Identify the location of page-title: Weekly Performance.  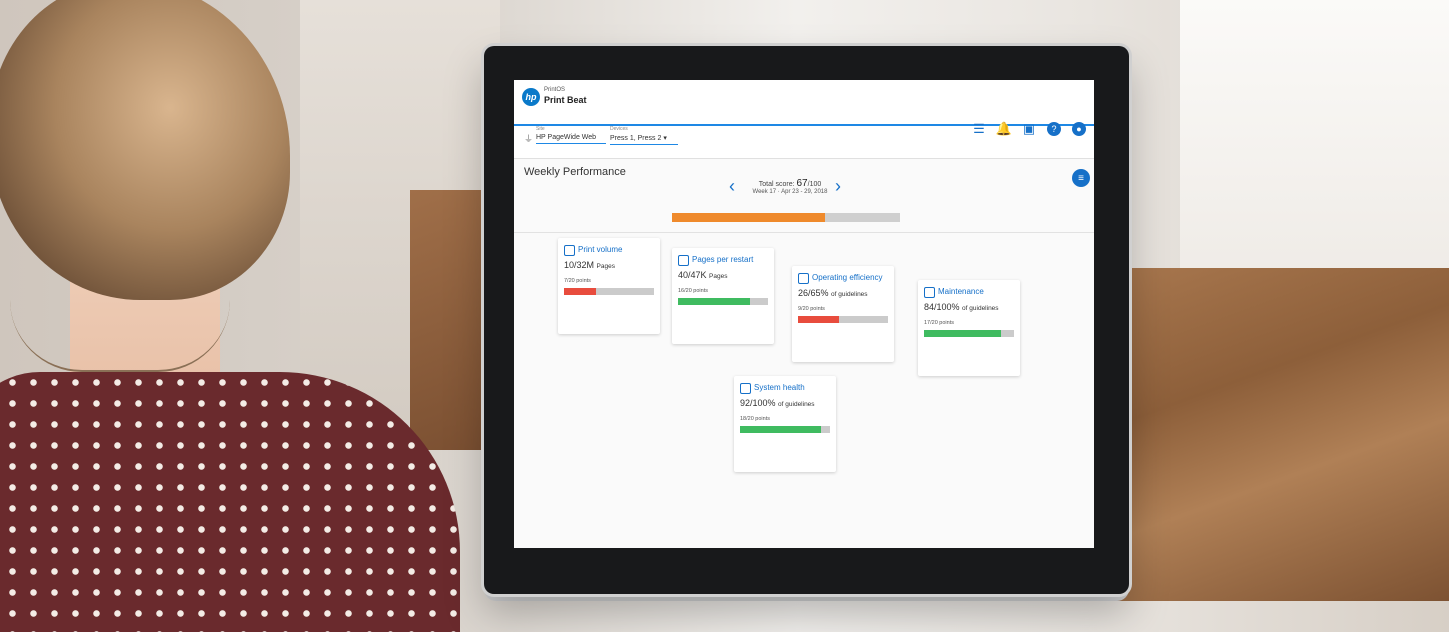
(575, 172).